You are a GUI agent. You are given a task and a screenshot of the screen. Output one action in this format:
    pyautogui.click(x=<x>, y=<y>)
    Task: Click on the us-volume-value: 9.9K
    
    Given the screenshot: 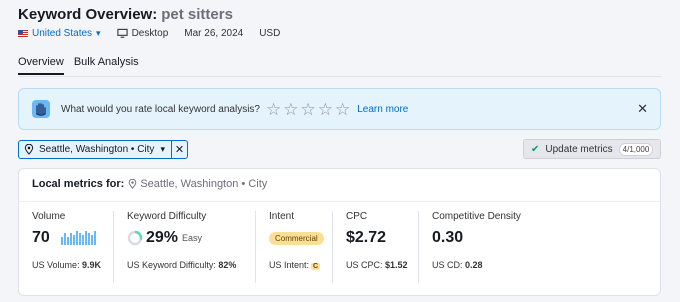 What is the action you would take?
    pyautogui.click(x=92, y=265)
    